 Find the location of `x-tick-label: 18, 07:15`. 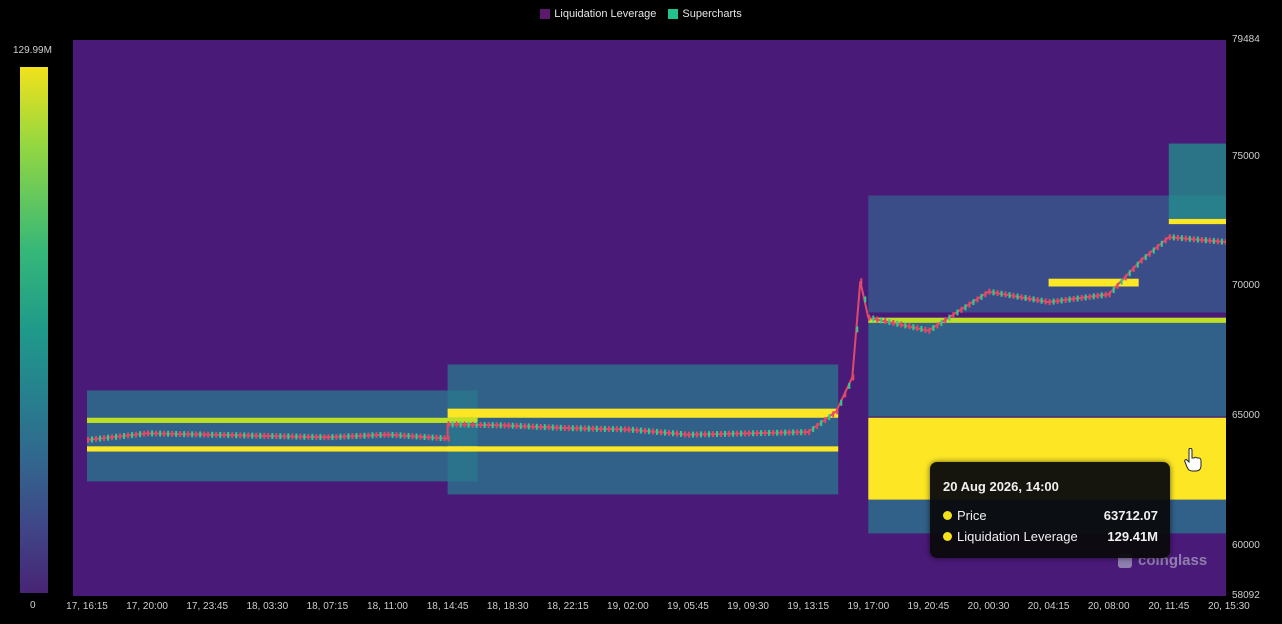

x-tick-label: 18, 07:15 is located at coordinates (327, 606).